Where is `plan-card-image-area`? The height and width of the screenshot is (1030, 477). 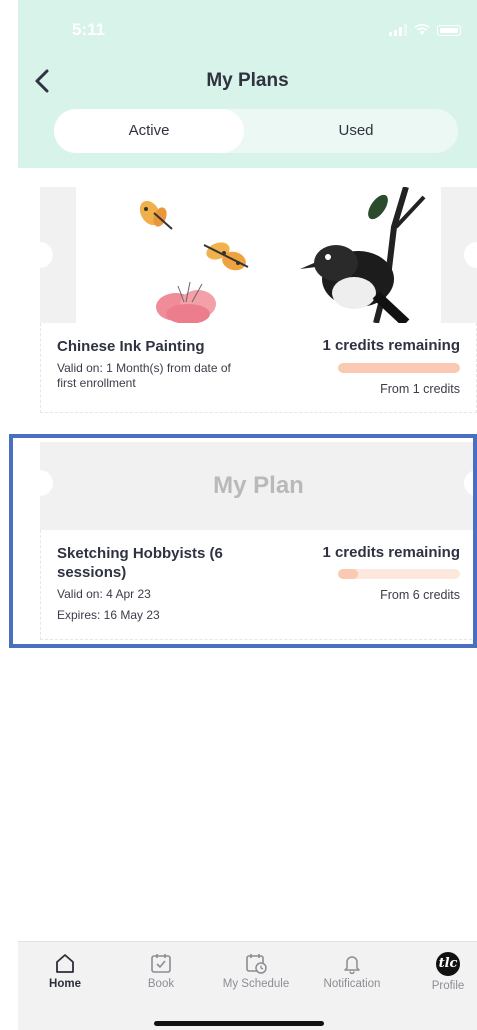 plan-card-image-area is located at coordinates (252, 255).